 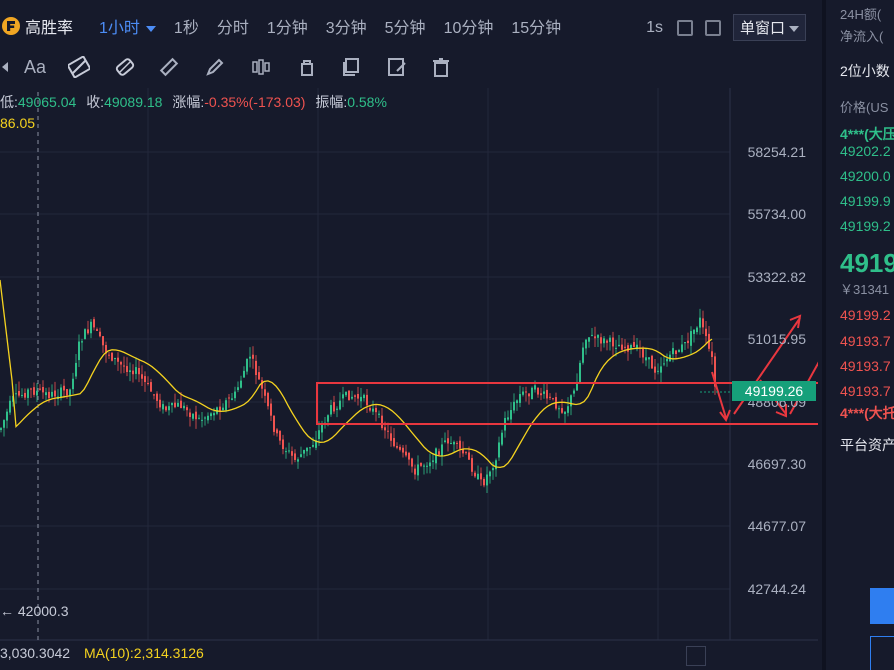 What do you see at coordinates (150, 28) in the screenshot?
I see `chevron-down-icon` at bounding box center [150, 28].